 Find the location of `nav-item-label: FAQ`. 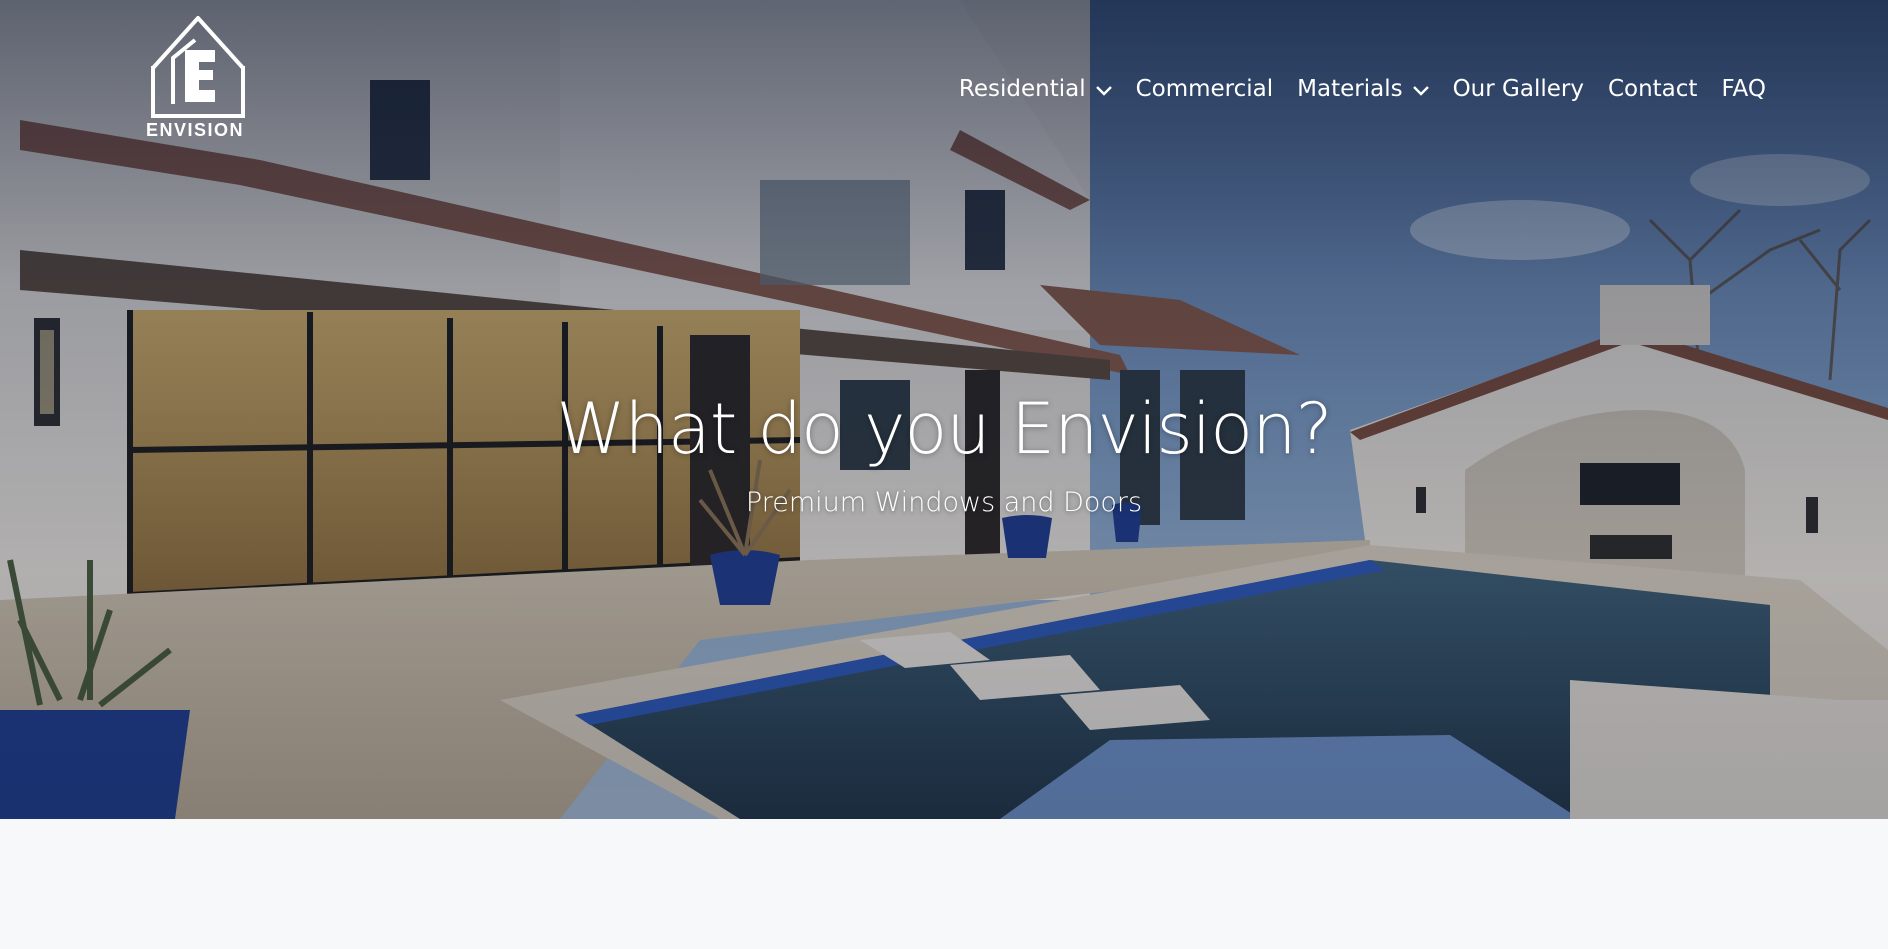

nav-item-label: FAQ is located at coordinates (1743, 89).